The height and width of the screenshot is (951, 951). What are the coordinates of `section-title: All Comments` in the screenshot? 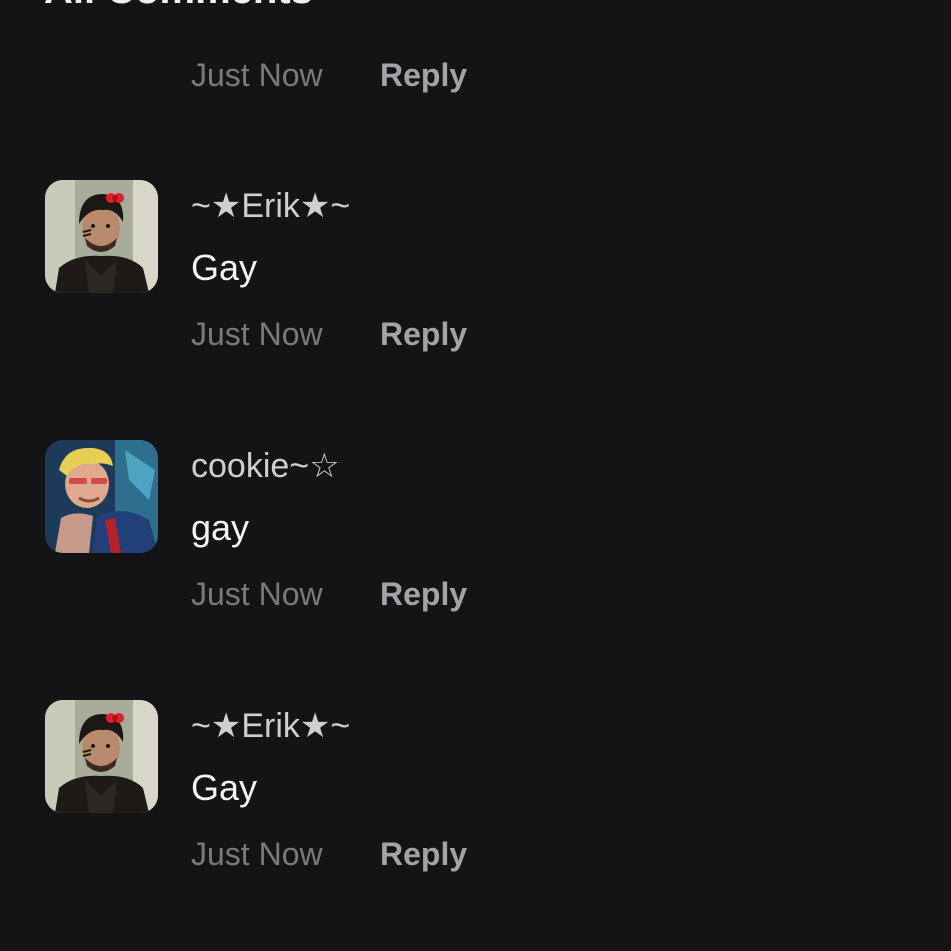 It's located at (178, 5).